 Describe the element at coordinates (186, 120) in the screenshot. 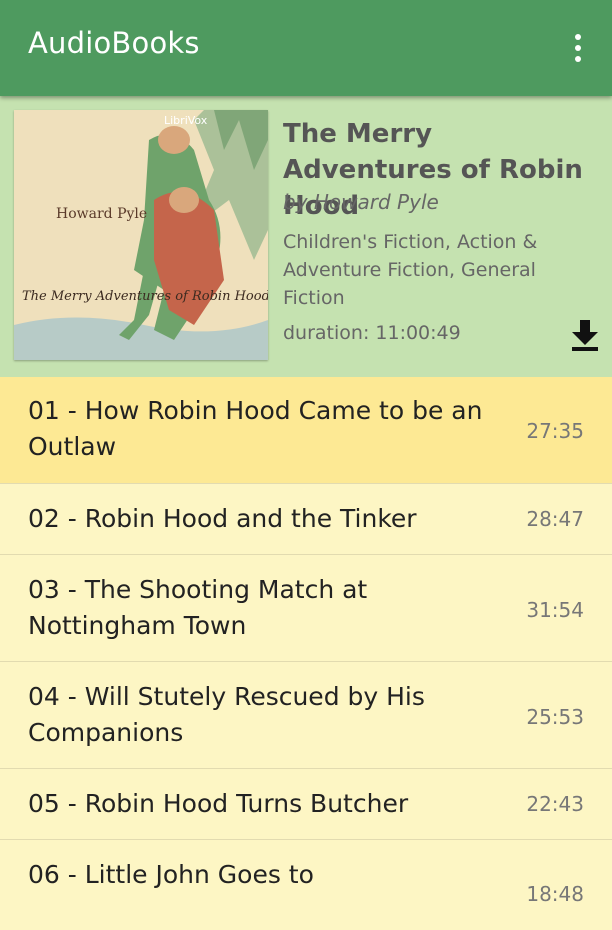

I see `cover-logo-text: LibriVox` at that location.